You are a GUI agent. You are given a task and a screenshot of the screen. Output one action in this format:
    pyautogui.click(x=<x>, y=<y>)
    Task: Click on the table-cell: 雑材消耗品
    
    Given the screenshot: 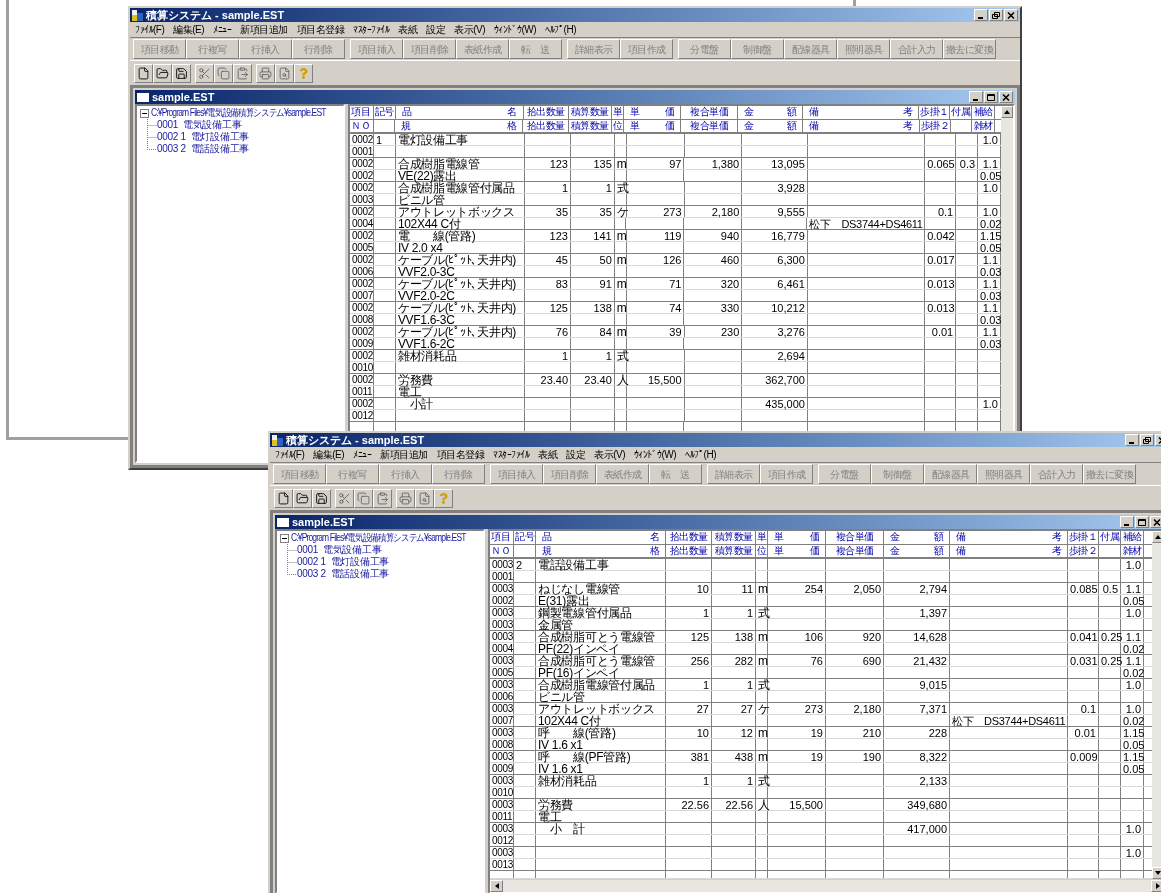 What is the action you would take?
    pyautogui.click(x=460, y=355)
    